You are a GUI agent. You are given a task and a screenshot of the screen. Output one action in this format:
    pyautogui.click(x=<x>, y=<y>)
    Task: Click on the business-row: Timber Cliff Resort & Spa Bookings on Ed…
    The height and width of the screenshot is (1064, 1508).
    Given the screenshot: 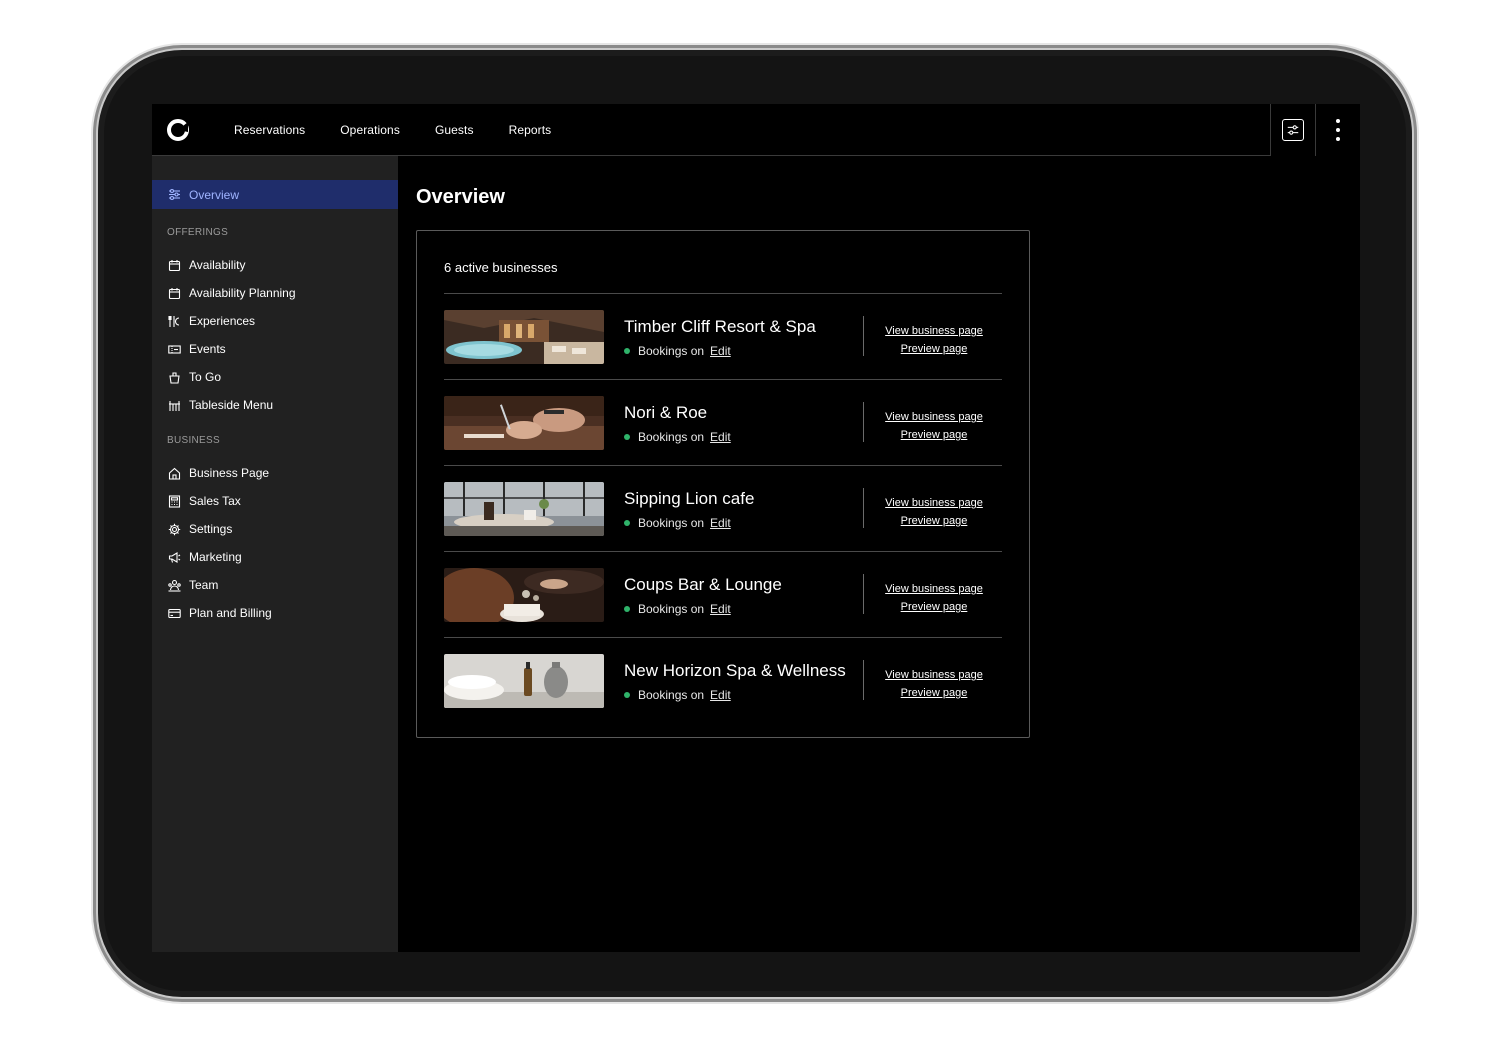 What is the action you would take?
    pyautogui.click(x=723, y=337)
    